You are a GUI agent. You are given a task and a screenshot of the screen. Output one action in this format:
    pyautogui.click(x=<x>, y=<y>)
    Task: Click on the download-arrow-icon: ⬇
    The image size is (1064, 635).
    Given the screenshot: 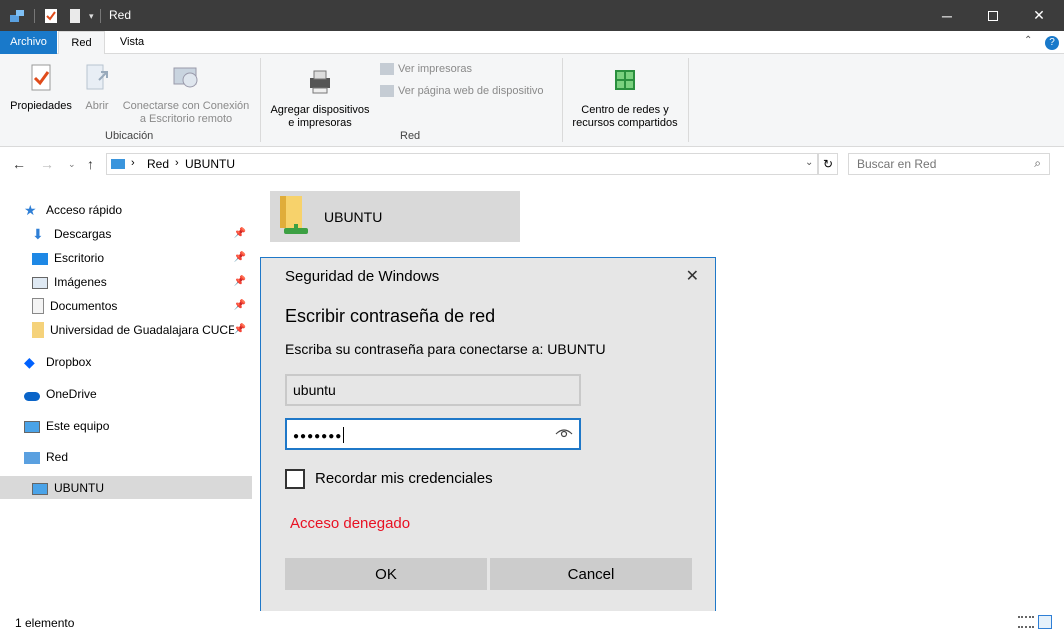 What is the action you would take?
    pyautogui.click(x=38, y=234)
    